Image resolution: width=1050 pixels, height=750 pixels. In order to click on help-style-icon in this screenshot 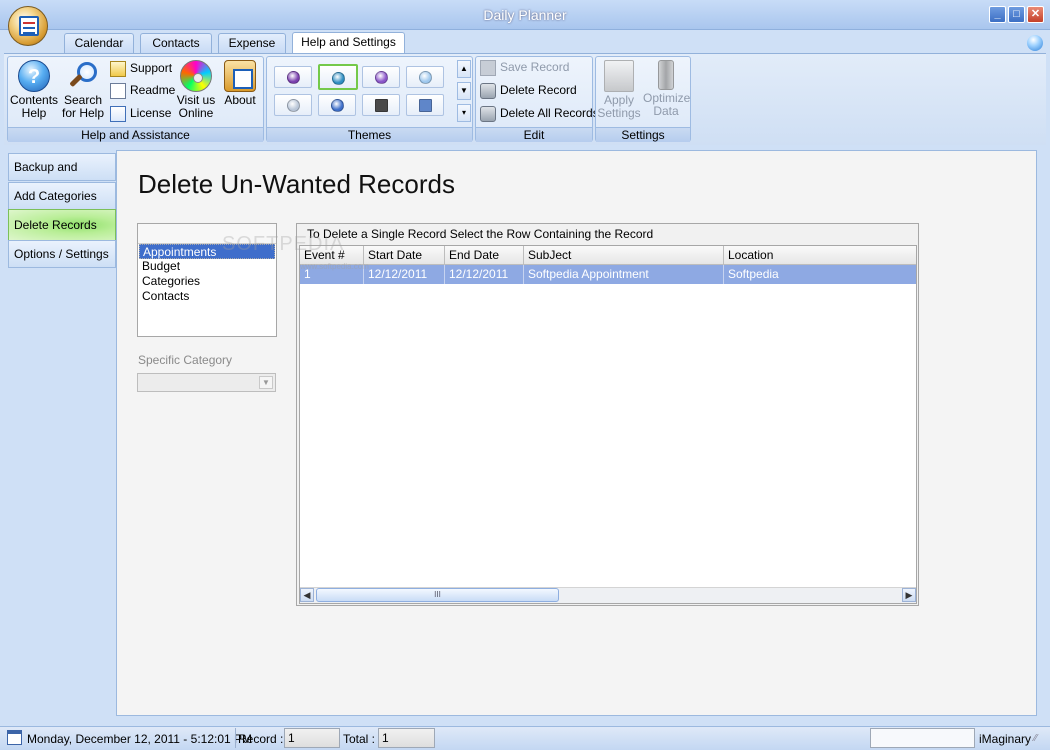, I will do `click(1035, 43)`.